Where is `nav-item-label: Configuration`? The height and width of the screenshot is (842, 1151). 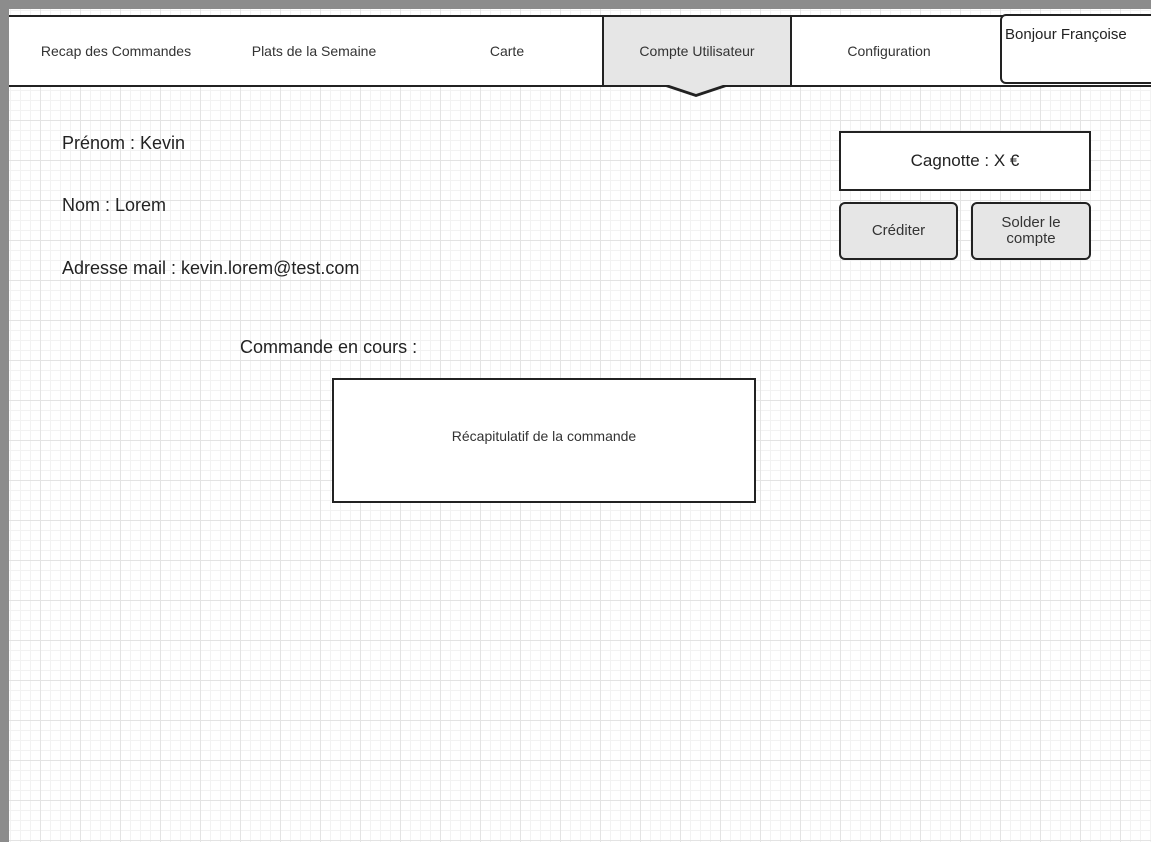
nav-item-label: Configuration is located at coordinates (889, 51).